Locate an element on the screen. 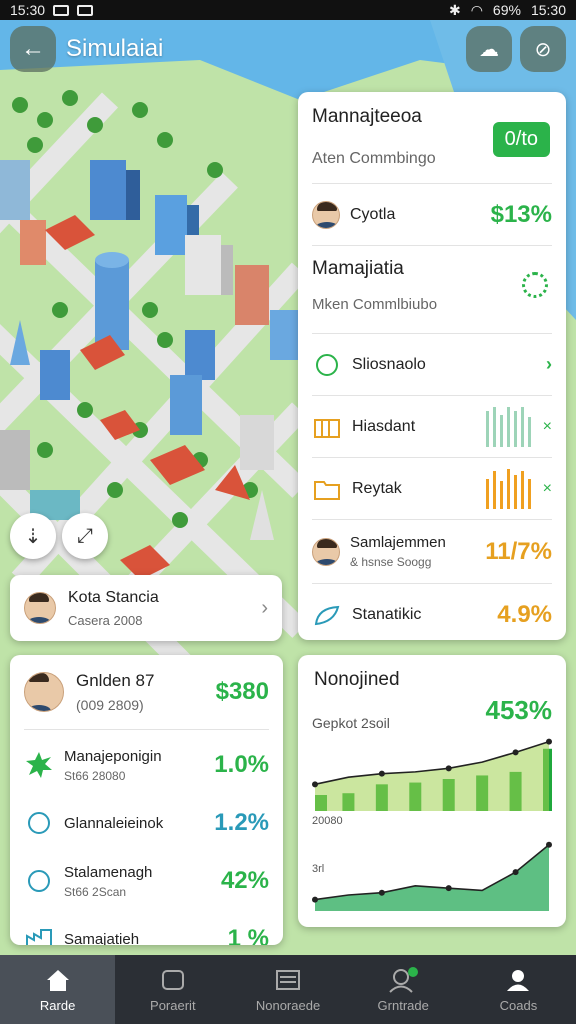 Image resolution: width=576 pixels, height=1024 pixels. row-value: $13% is located at coordinates (521, 214).